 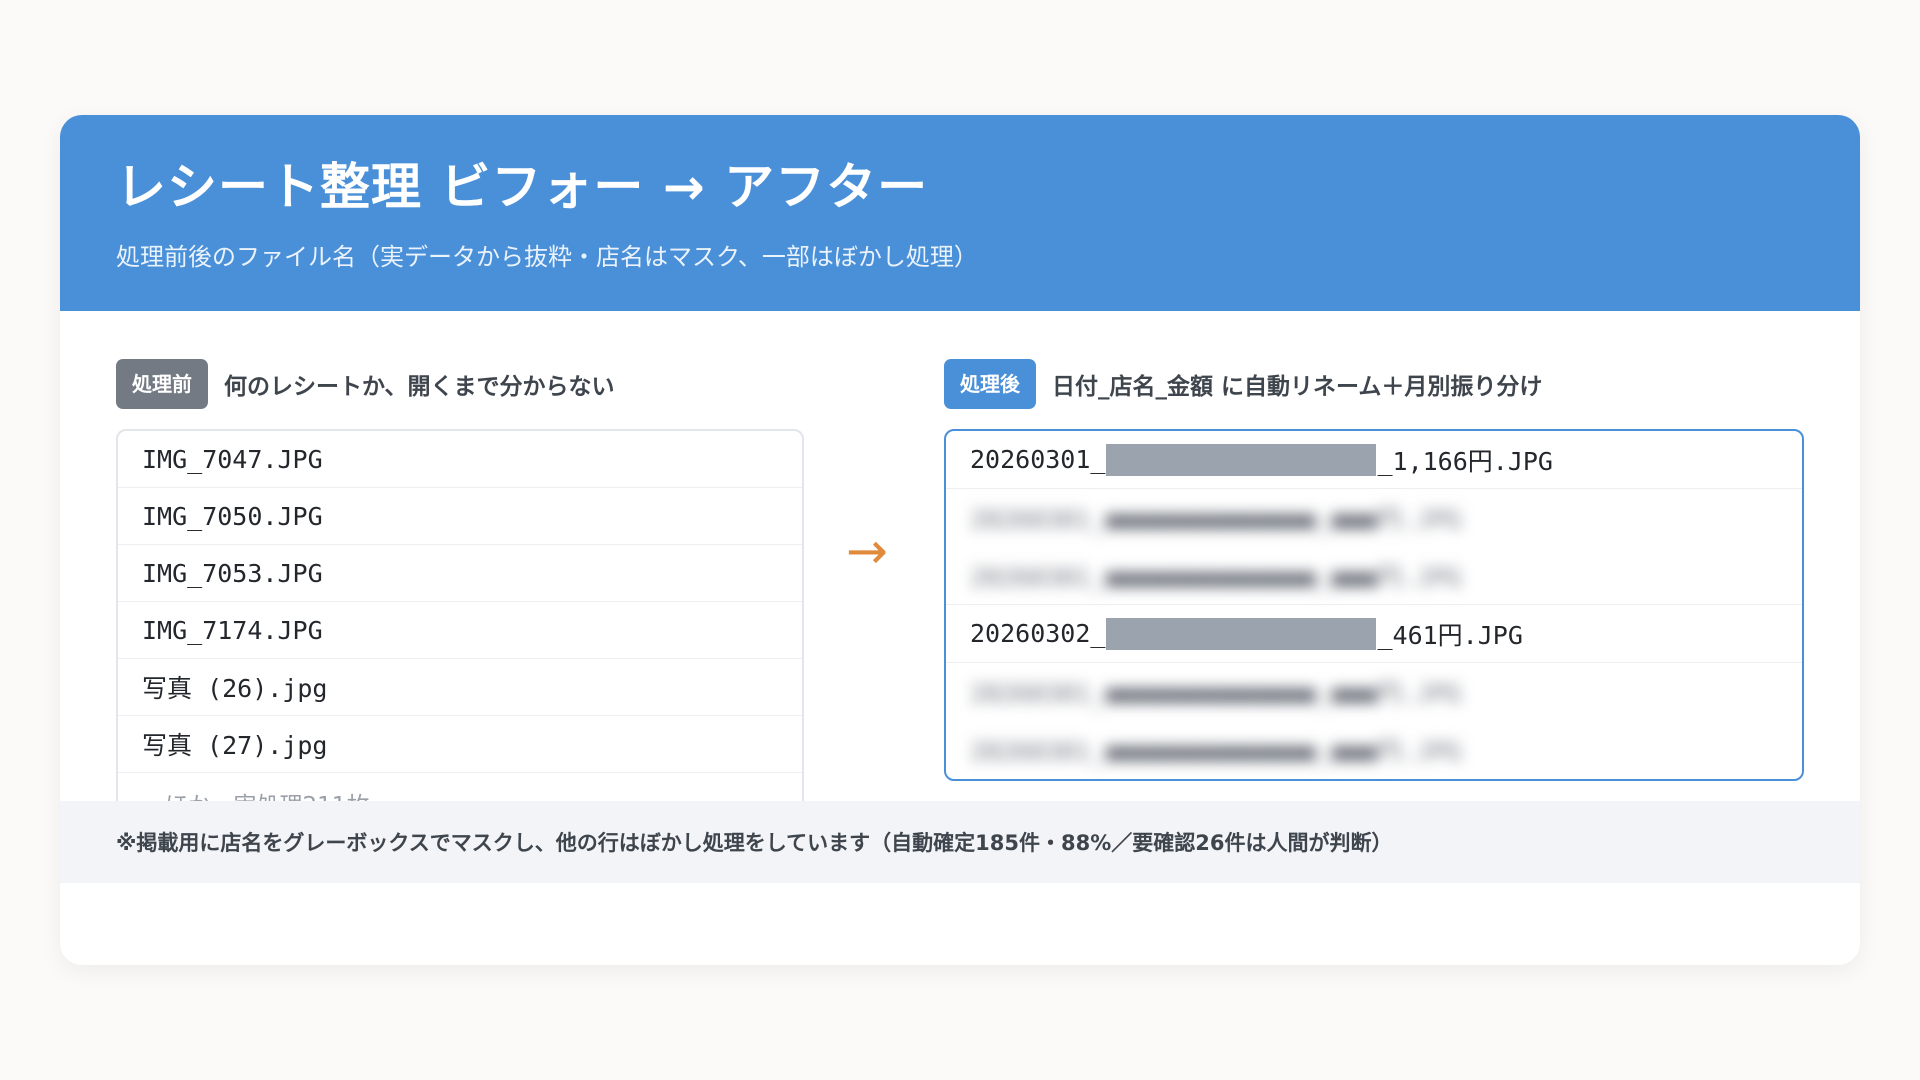 I want to click on after-heading: 処理後 日付_店名_金額 に自動リネーム＋月別振り分け, so click(x=1374, y=384).